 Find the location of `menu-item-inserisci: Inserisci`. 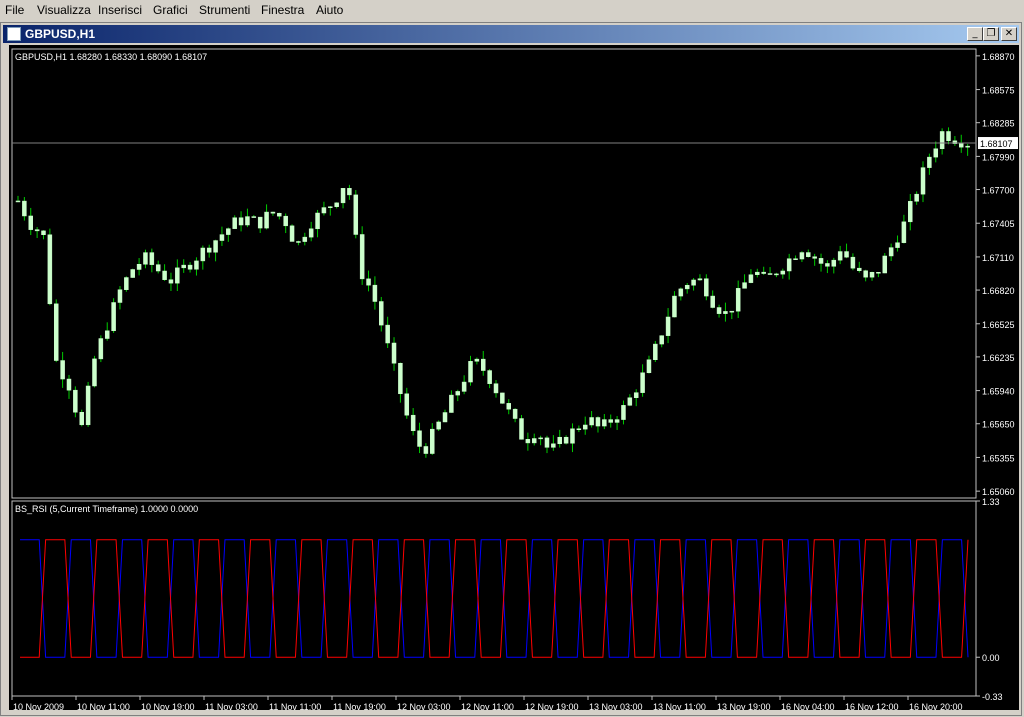

menu-item-inserisci: Inserisci is located at coordinates (120, 10).